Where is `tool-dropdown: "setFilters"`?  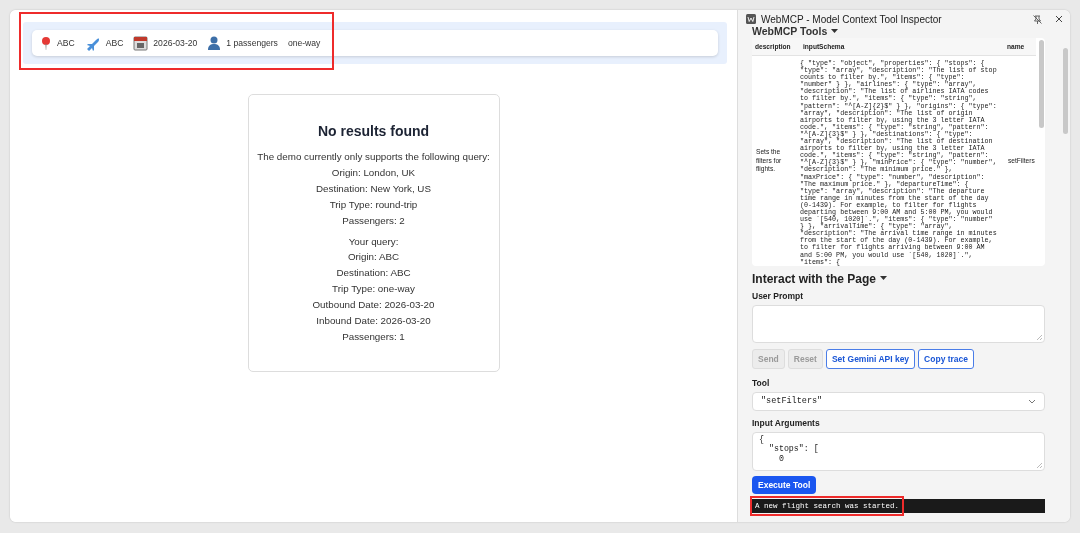 tool-dropdown: "setFilters" is located at coordinates (898, 401).